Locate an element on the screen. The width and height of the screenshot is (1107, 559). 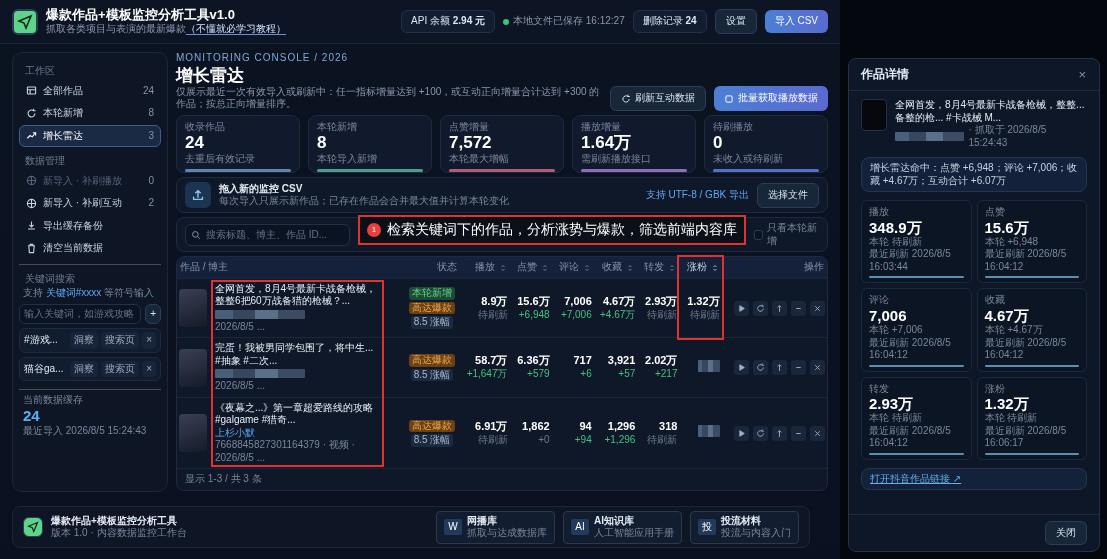
upload-icon is located at coordinates (198, 195).